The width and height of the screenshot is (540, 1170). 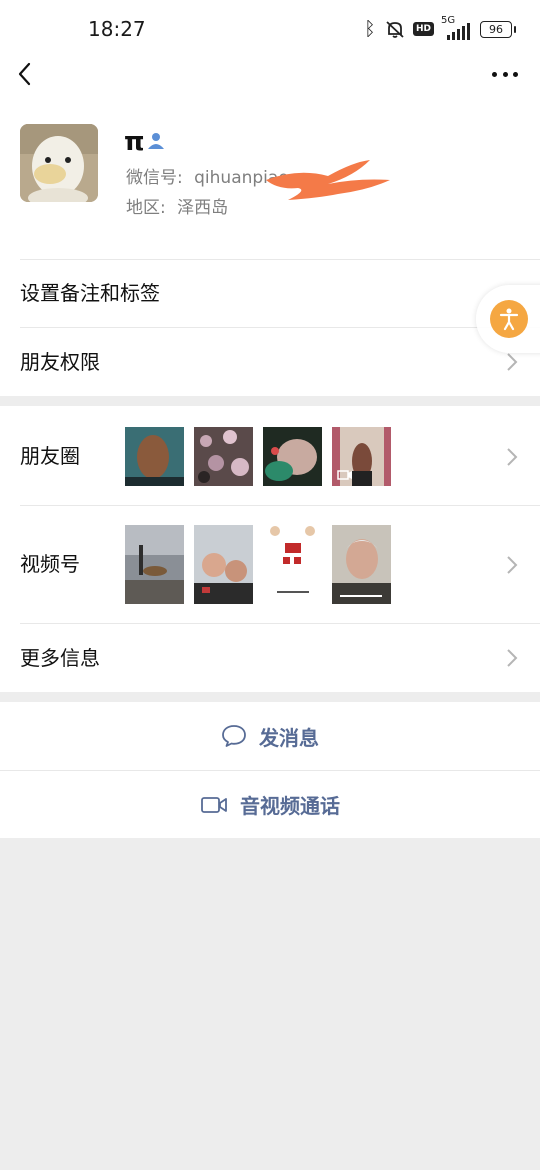 I want to click on moments-row: 朋友圈, so click(x=270, y=455).